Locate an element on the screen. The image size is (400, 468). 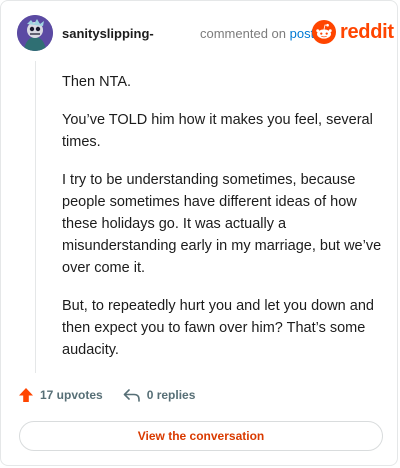
reddit-wordmark: reddit is located at coordinates (367, 31).